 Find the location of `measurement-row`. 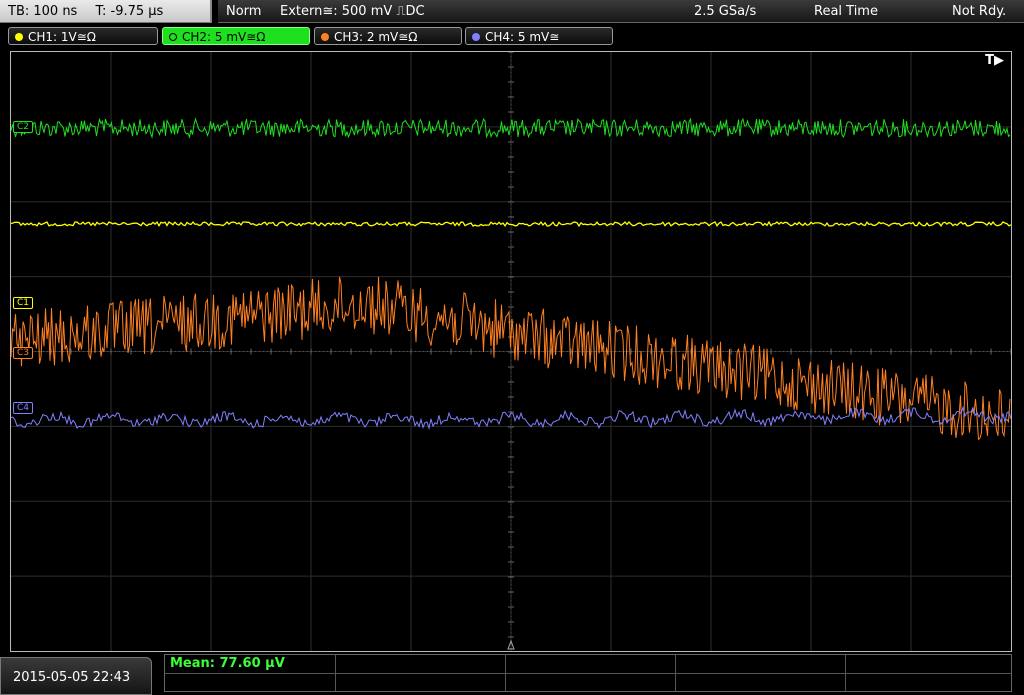

measurement-row is located at coordinates (588, 682).